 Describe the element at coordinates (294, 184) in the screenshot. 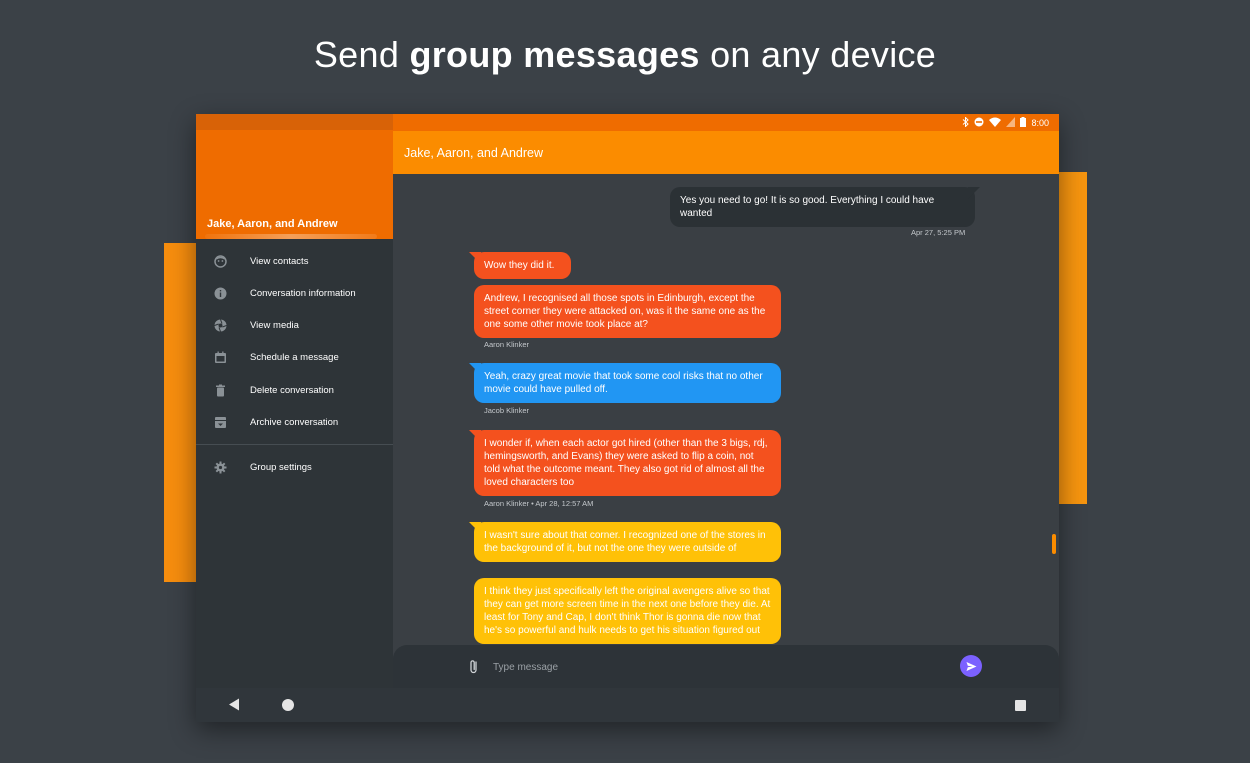

I see `drawer-header: Jake, Aaron, and Andrew` at that location.